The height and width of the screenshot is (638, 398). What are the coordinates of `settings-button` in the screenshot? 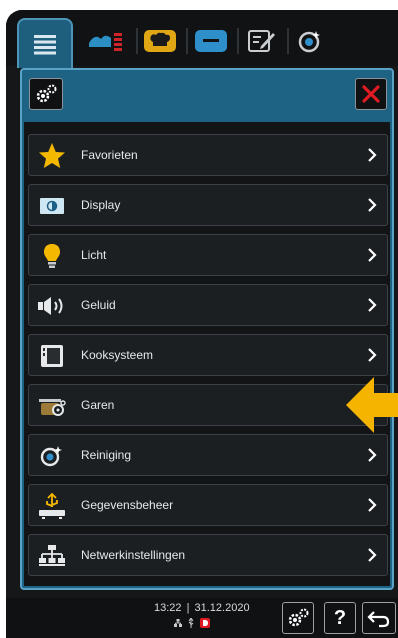 It's located at (46, 94).